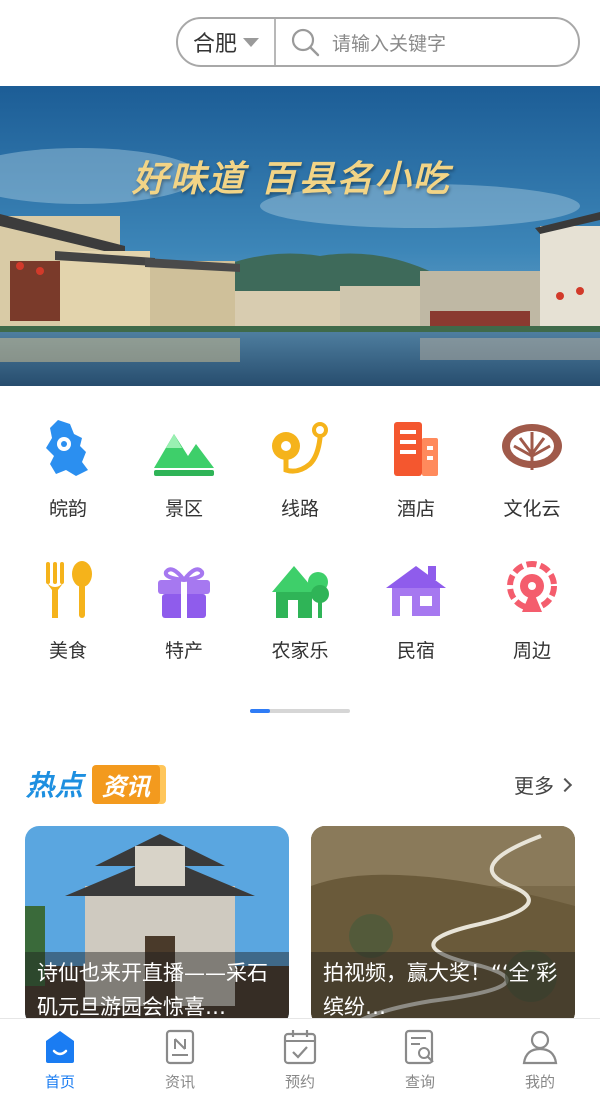  Describe the element at coordinates (531, 651) in the screenshot. I see `category-label: 周边` at that location.